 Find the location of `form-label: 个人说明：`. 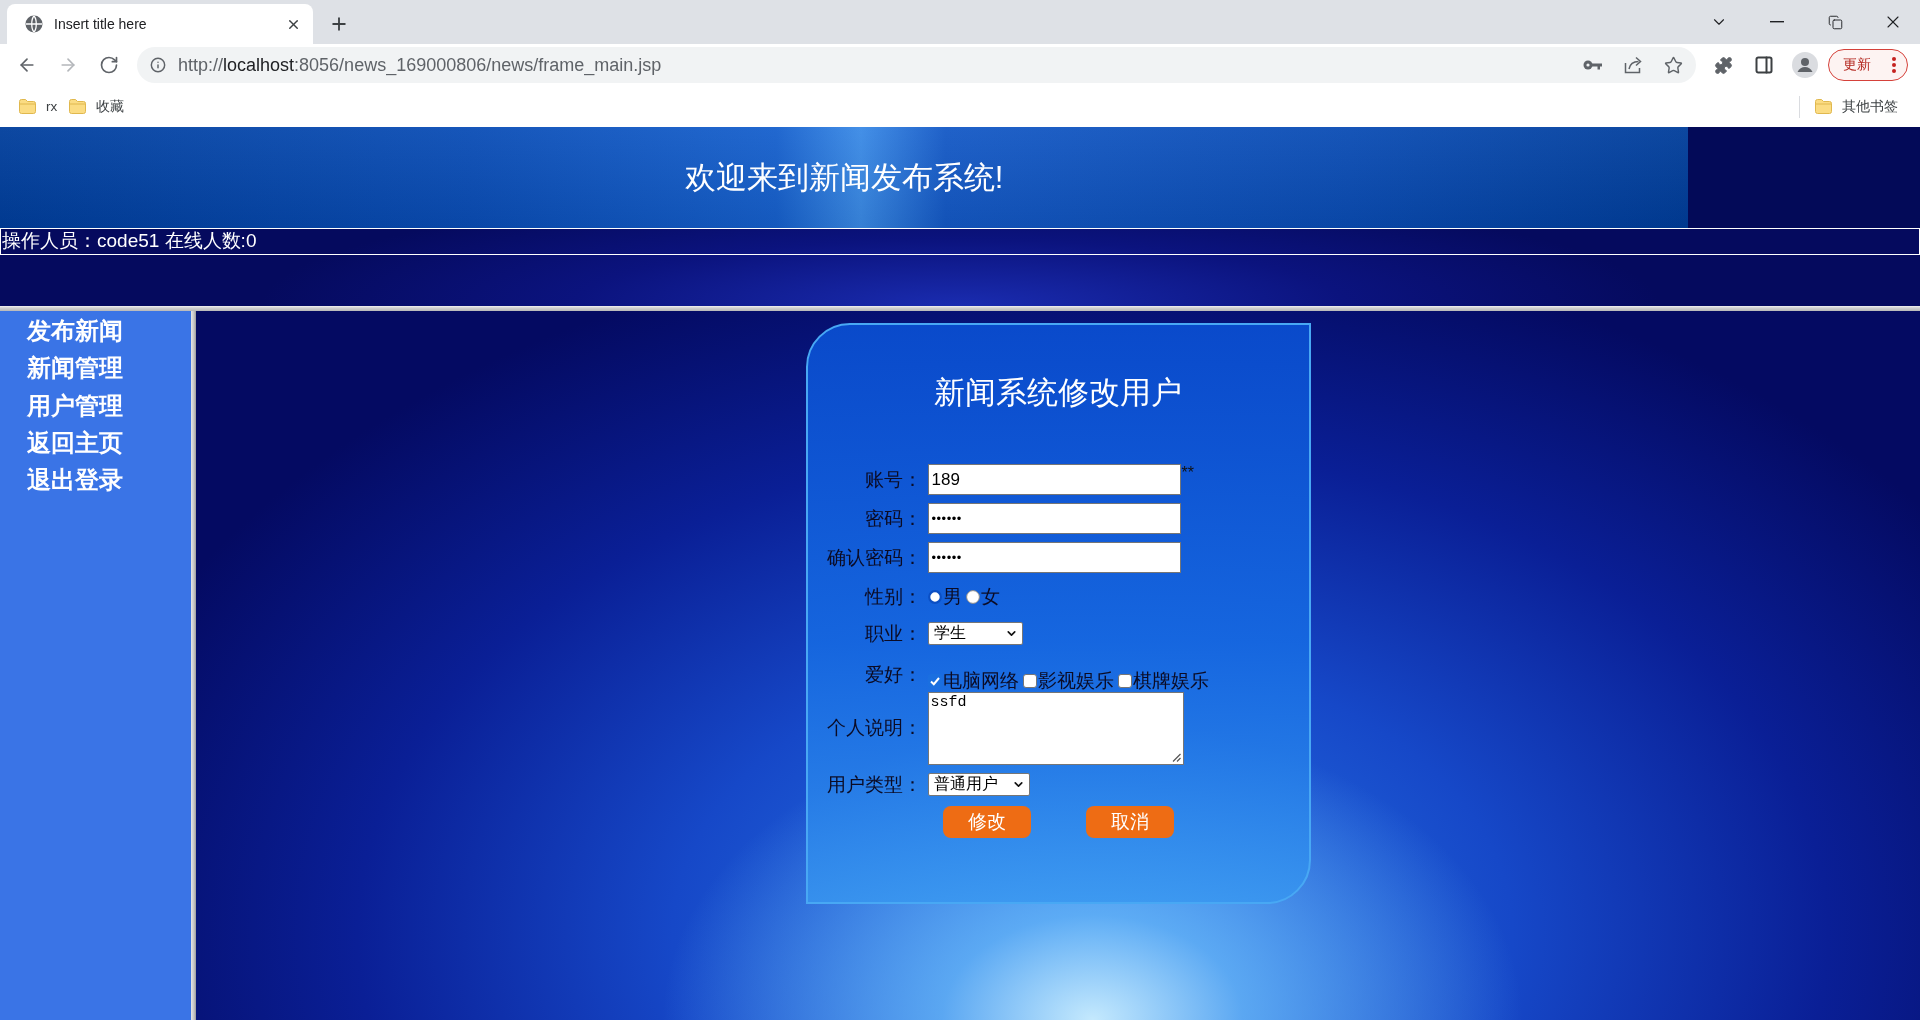

form-label: 个人说明： is located at coordinates (873, 728).